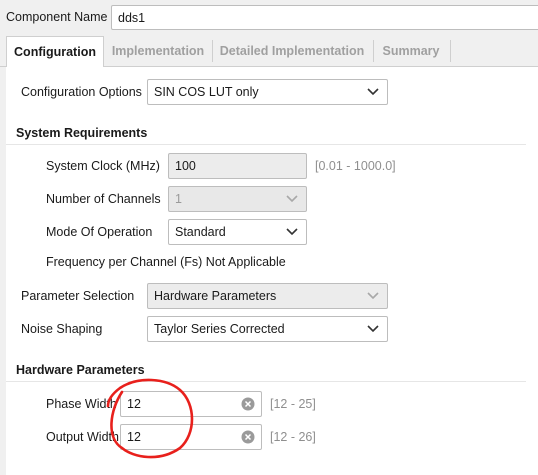 Image resolution: width=538 pixels, height=475 pixels. I want to click on phase-width-value: 12, so click(134, 404).